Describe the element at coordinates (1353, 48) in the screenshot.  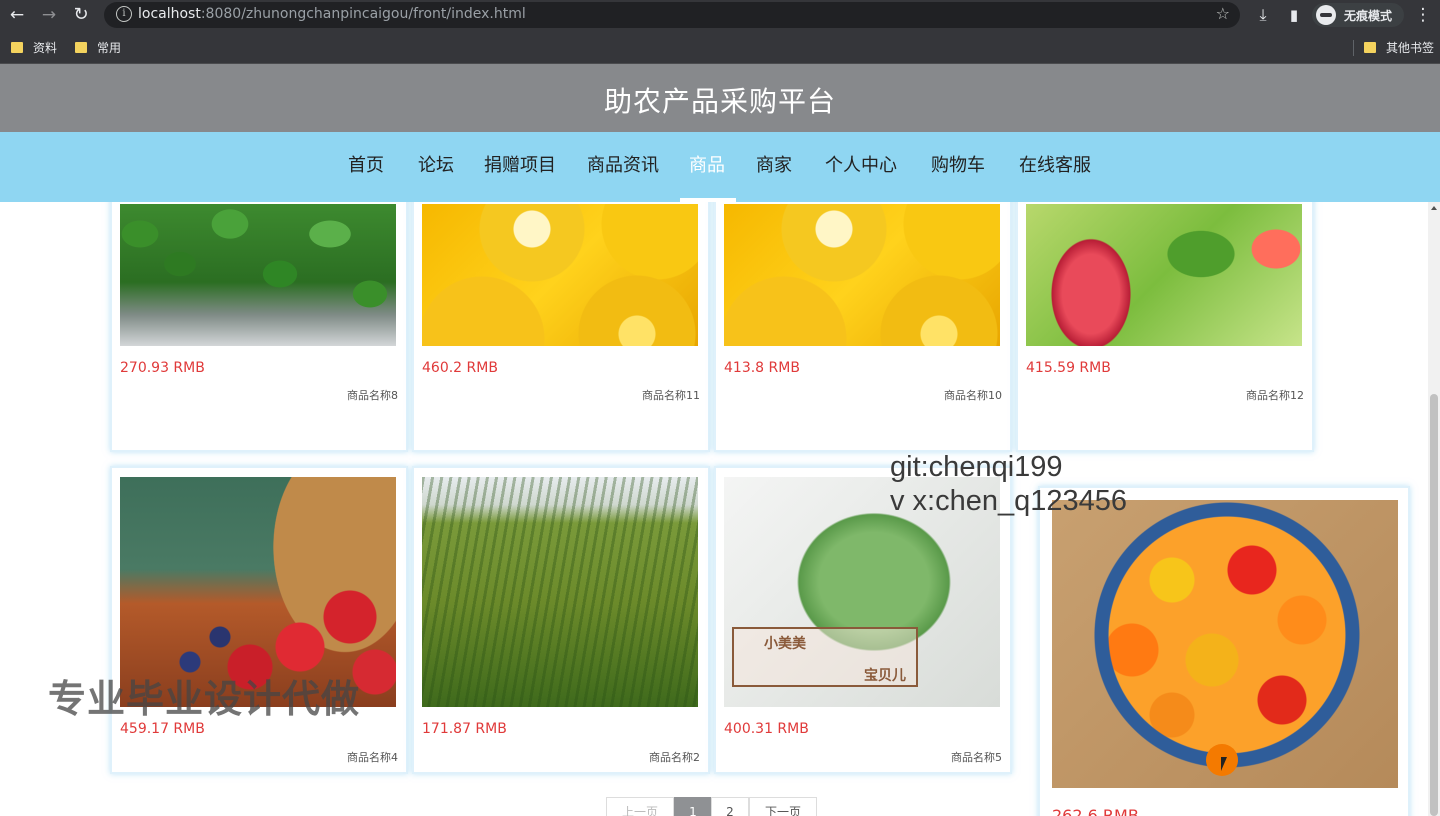
I see `bookmark-divider` at that location.